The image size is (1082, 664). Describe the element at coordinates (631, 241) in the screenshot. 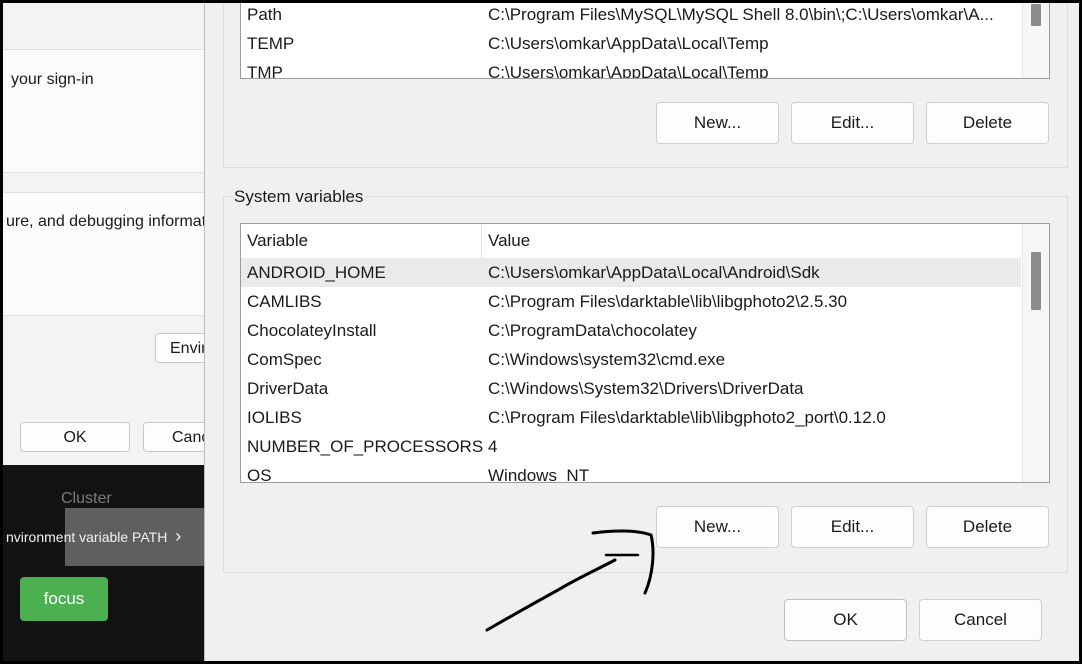

I see `list-header: Variable Value` at that location.